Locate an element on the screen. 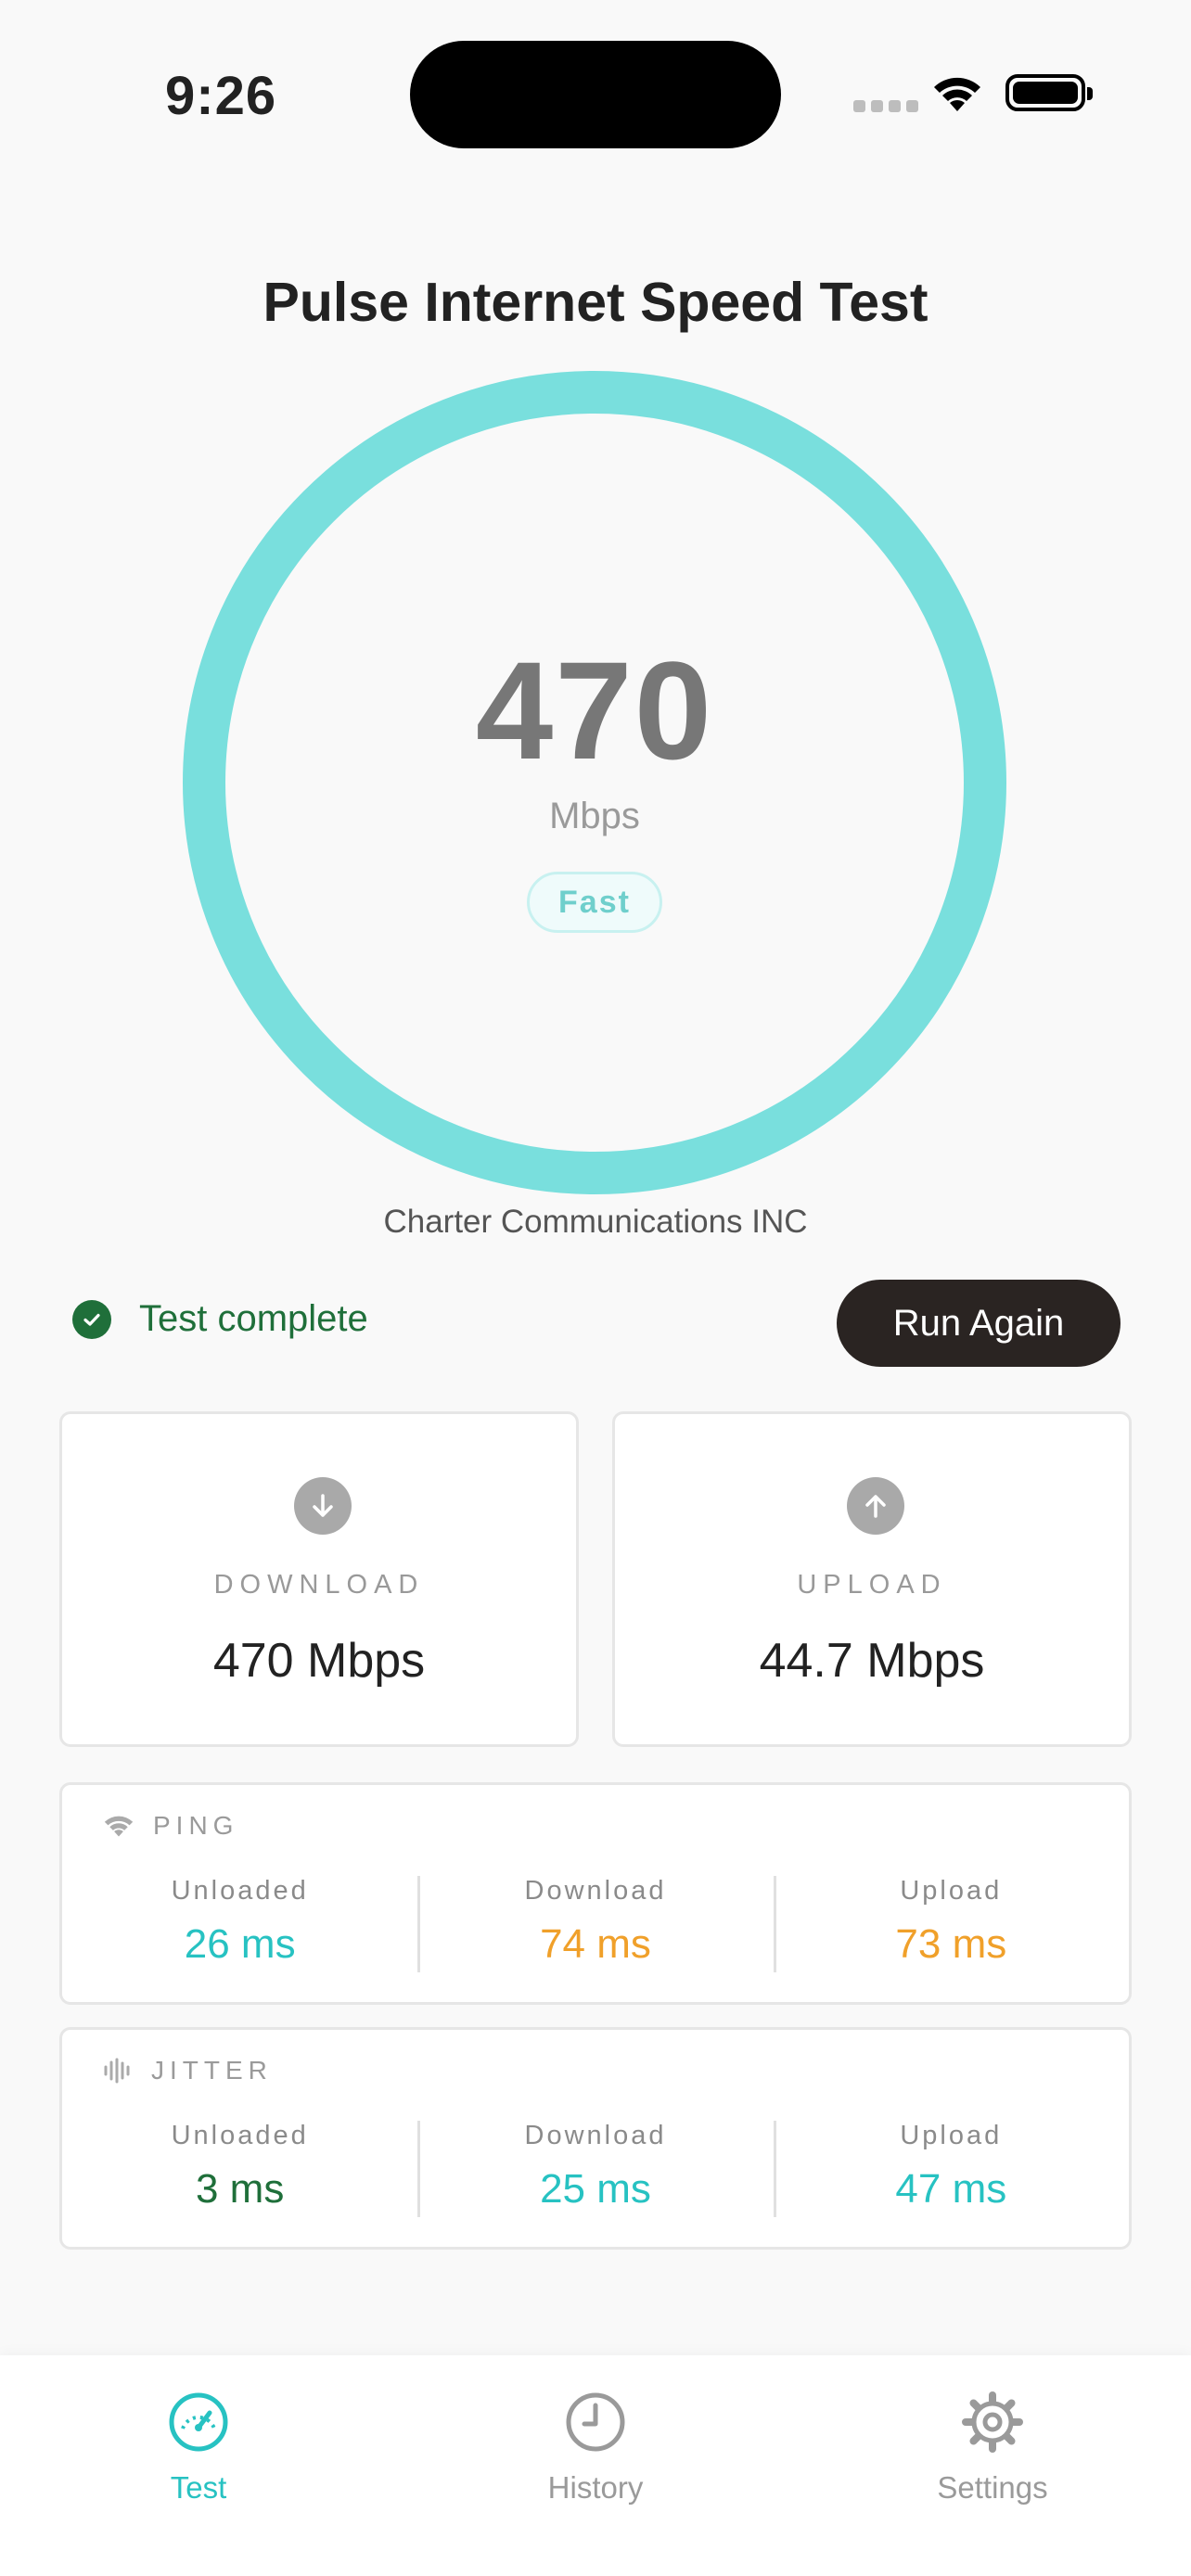  speed-value: 470 is located at coordinates (594, 710).